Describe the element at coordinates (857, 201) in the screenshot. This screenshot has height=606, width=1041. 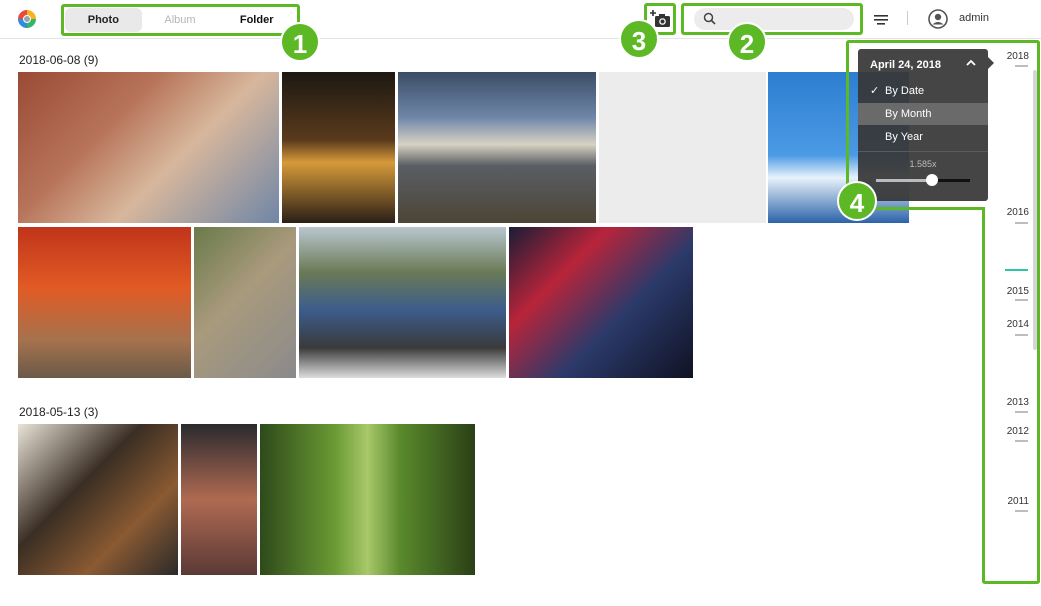
I see `callout-number: 4` at that location.